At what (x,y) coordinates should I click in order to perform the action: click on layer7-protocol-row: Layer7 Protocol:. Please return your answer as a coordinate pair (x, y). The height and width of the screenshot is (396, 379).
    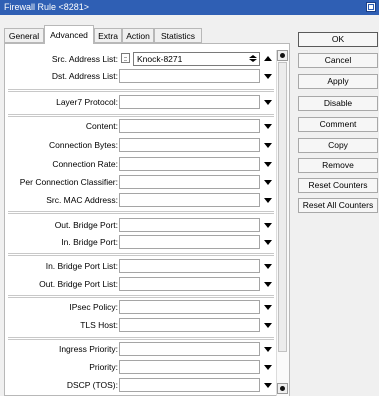
    Looking at the image, I should click on (145, 102).